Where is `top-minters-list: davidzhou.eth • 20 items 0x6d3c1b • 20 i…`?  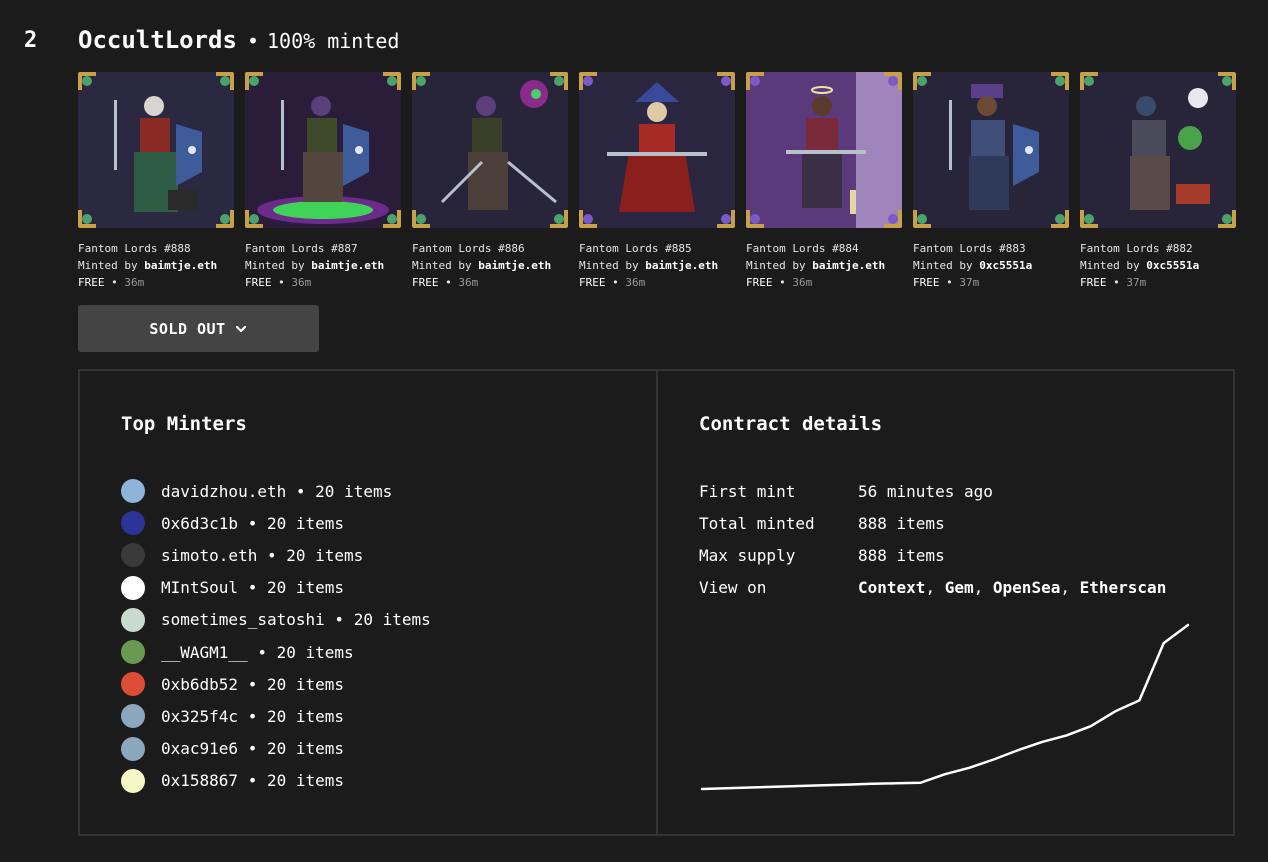
top-minters-list: davidzhou.eth • 20 items 0x6d3c1b • 20 i… is located at coordinates (276, 636).